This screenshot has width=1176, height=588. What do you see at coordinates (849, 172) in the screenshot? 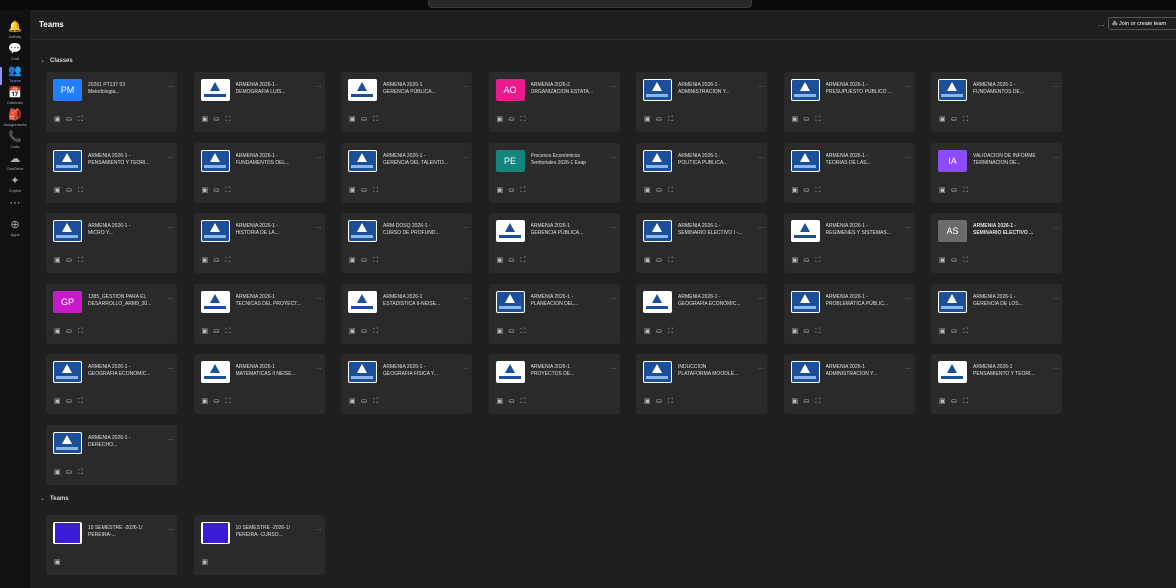
I see `class-card: ARMENIA 2026-1 - TEORIAS DE LAS... ··· ▣ ⛀ ⛶` at bounding box center [849, 172].